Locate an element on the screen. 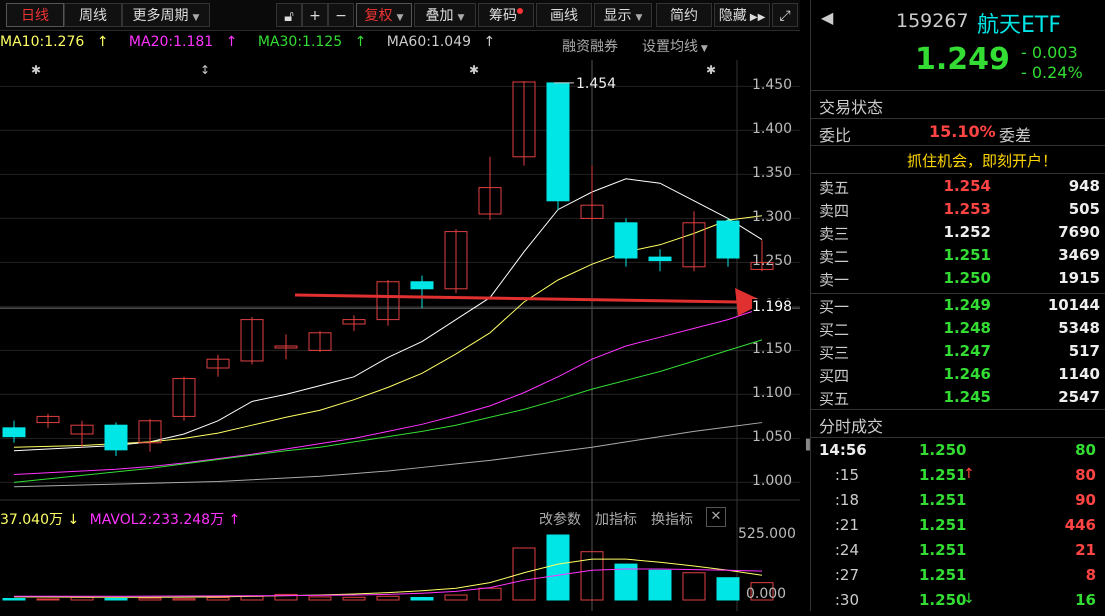 The width and height of the screenshot is (1105, 616). up-arrow-icon: ↑ is located at coordinates (969, 474).